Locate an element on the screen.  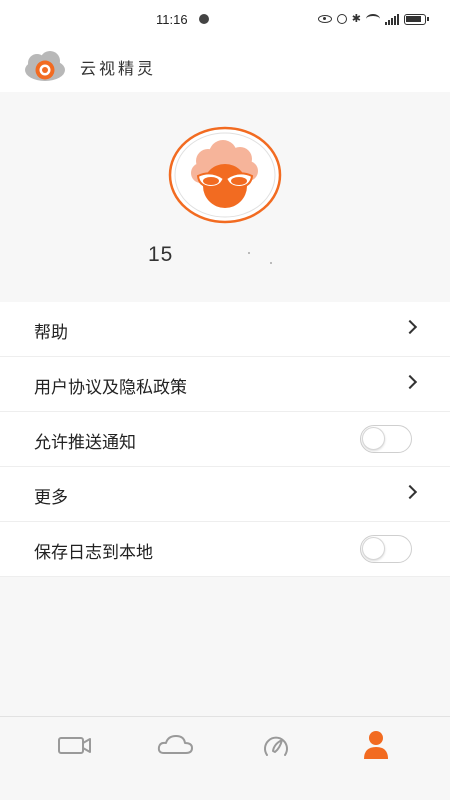
menu-item-label: 允许推送通知 is located at coordinates (85, 443).